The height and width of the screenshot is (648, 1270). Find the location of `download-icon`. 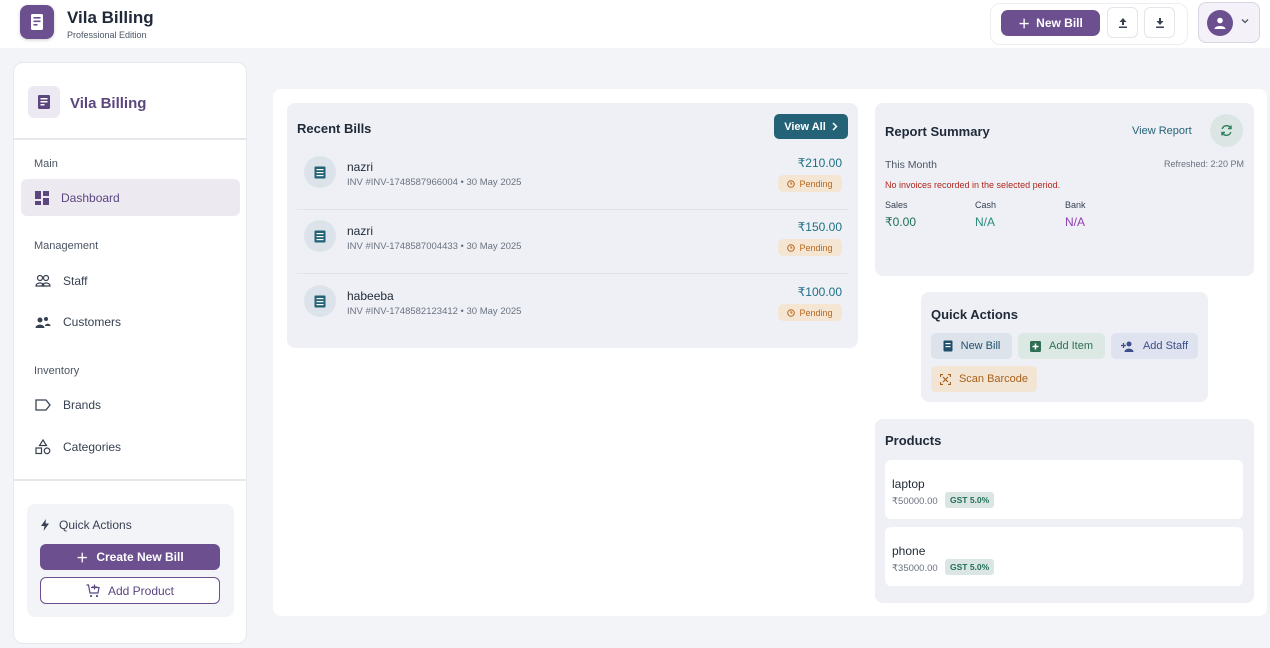

download-icon is located at coordinates (1159, 22).